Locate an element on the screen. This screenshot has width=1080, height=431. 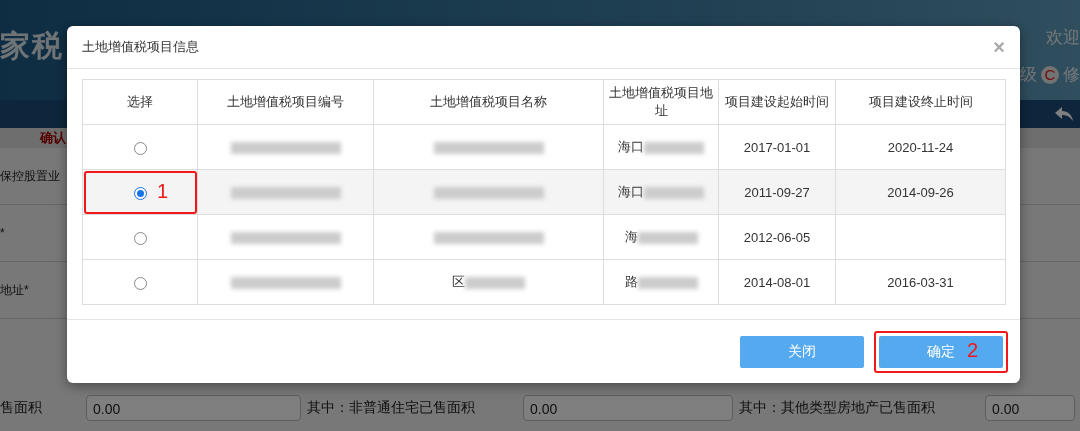
table-cell-text: 2011-09-27 is located at coordinates (777, 192).